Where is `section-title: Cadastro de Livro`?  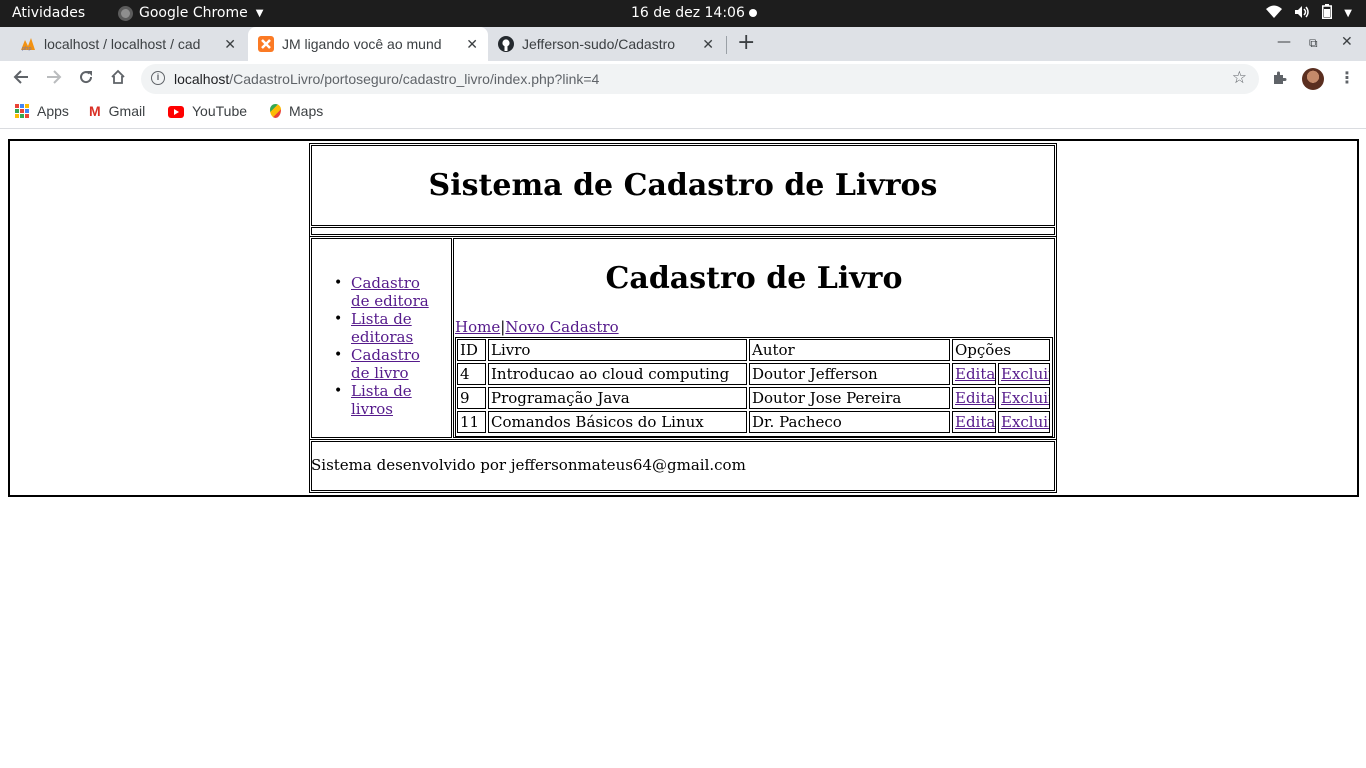
section-title: Cadastro de Livro is located at coordinates (754, 278).